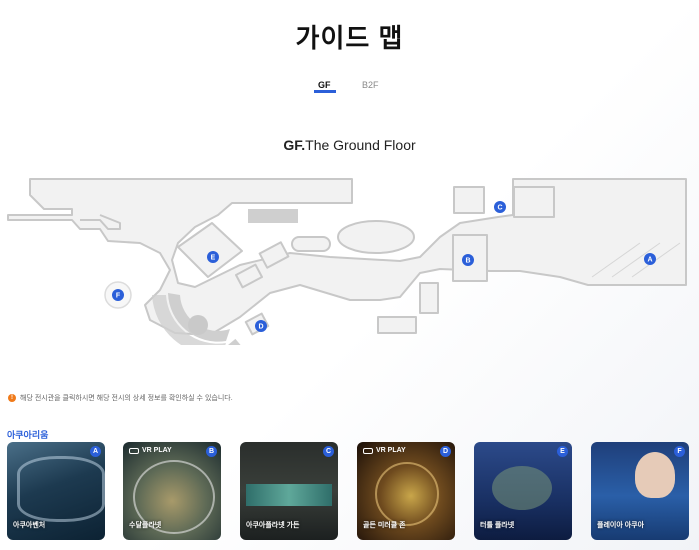 This screenshot has height=550, width=699. I want to click on card-badge: D, so click(445, 451).